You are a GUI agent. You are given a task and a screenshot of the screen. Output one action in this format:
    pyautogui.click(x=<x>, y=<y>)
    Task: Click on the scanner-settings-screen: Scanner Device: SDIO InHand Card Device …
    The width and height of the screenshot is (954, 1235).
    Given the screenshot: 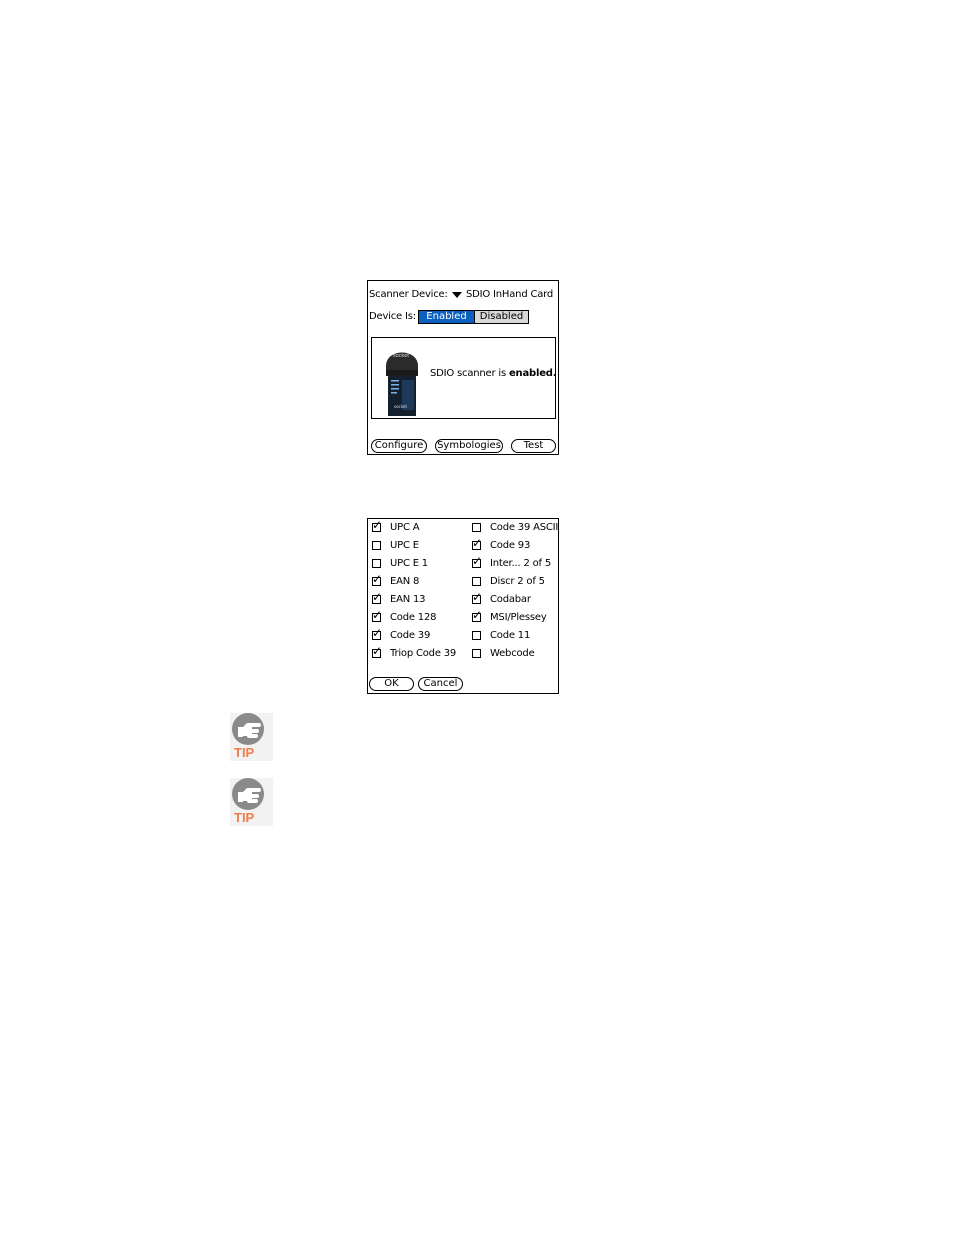 What is the action you would take?
    pyautogui.click(x=463, y=367)
    